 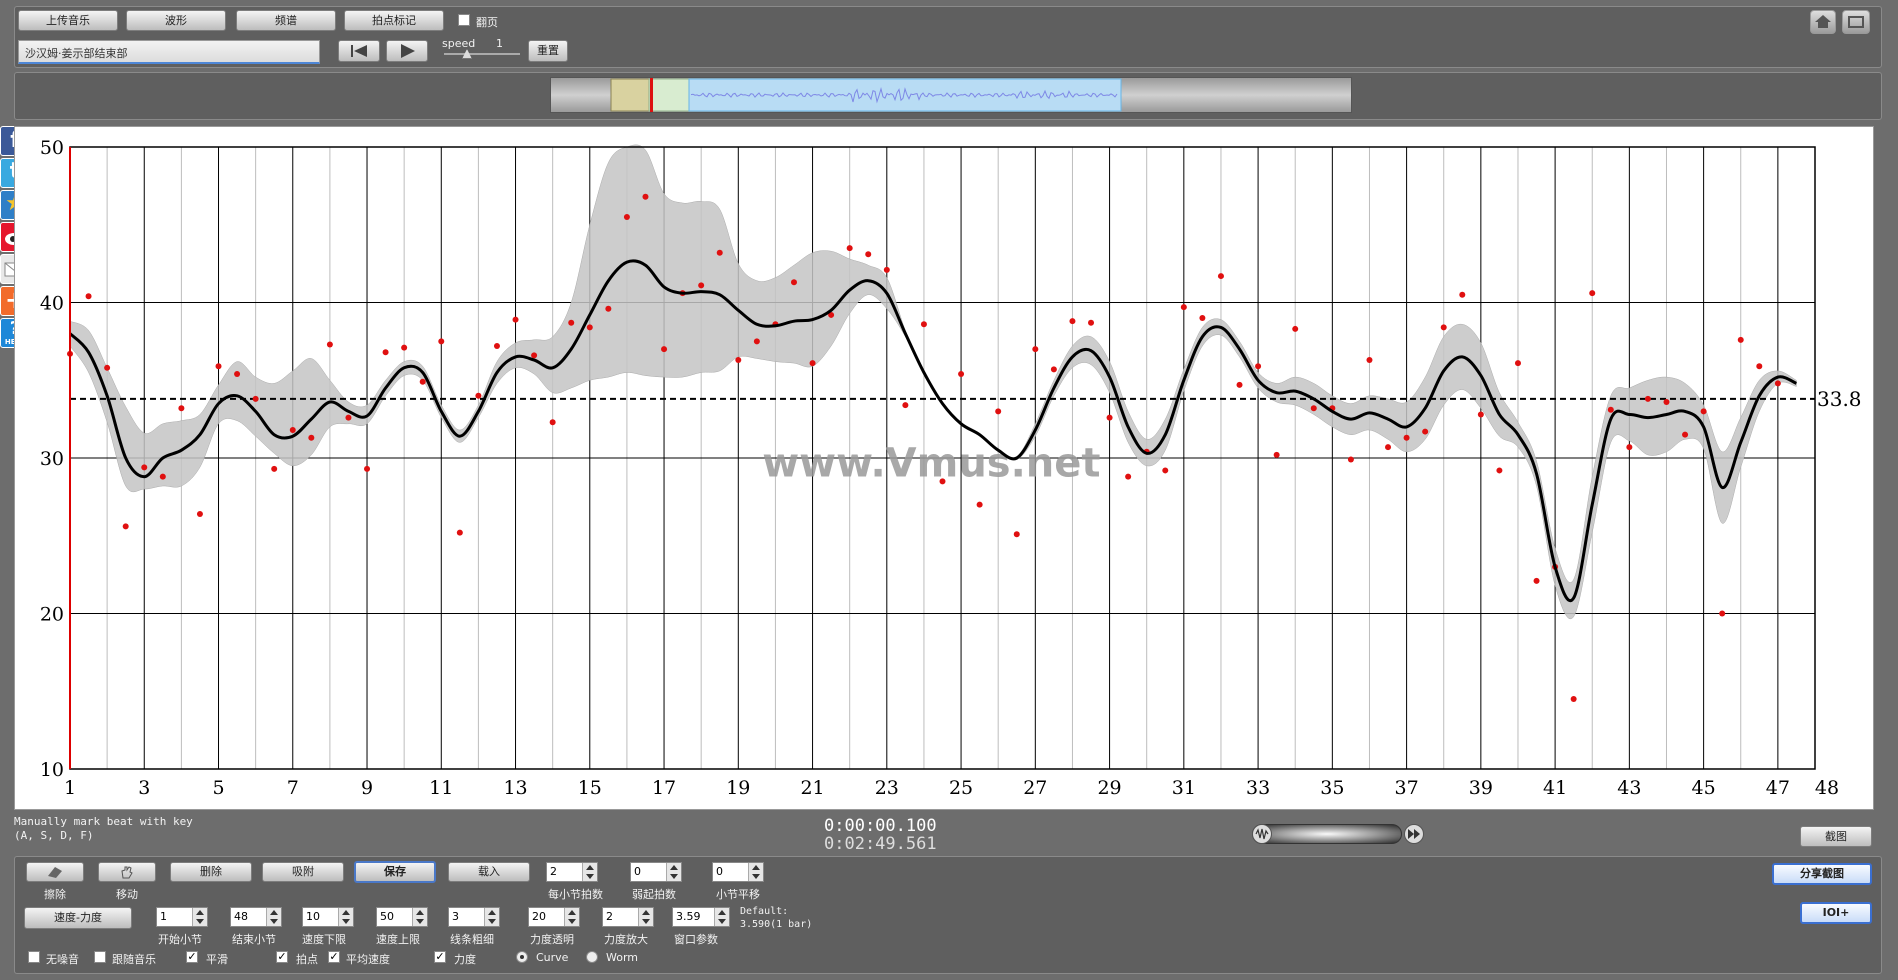 What do you see at coordinates (738, 894) in the screenshot?
I see `bar-offset-label: 小节平移` at bounding box center [738, 894].